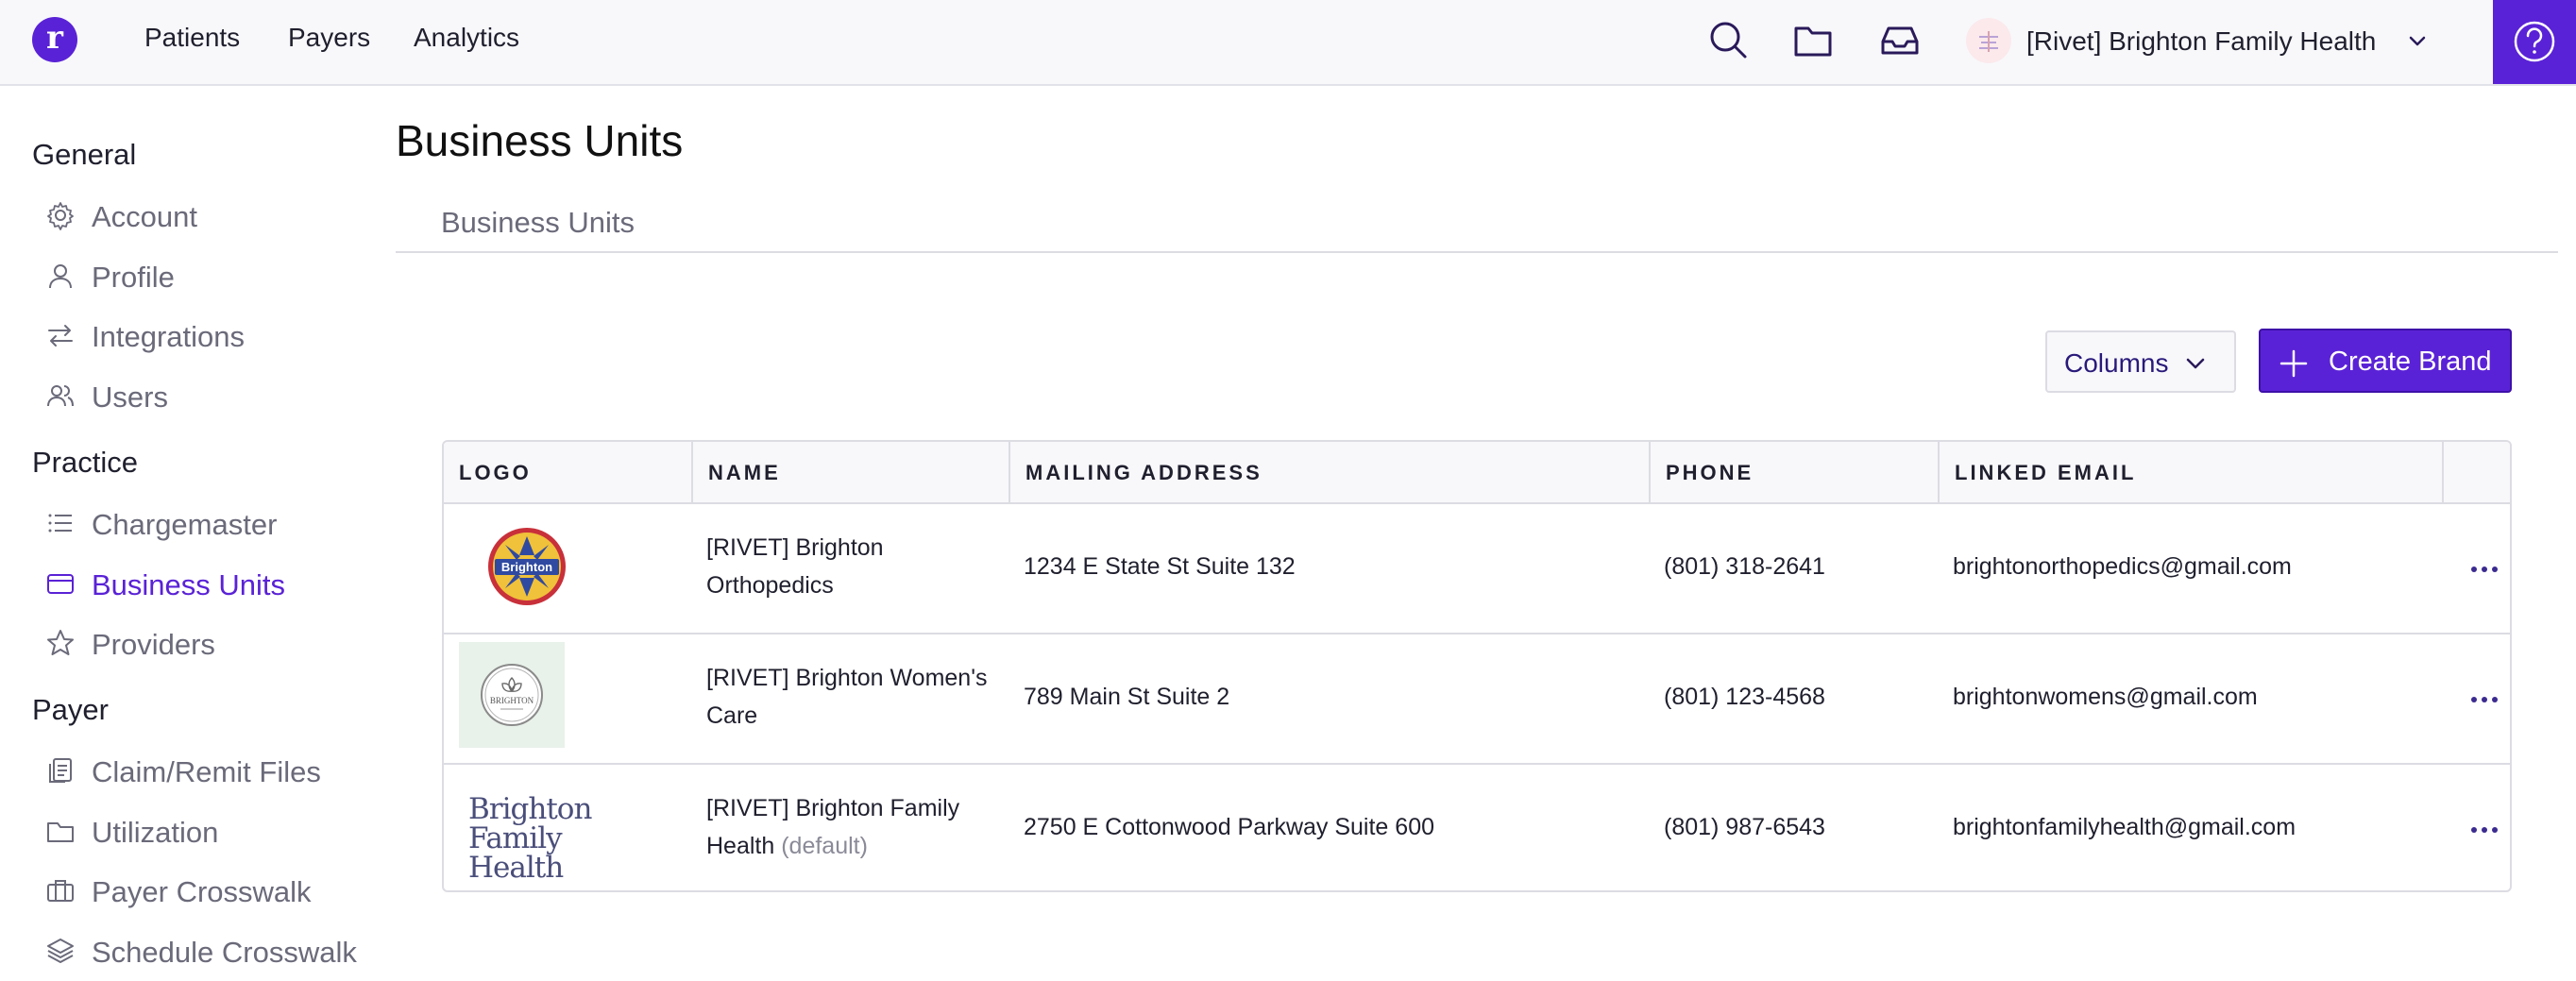 This screenshot has width=2576, height=981. Describe the element at coordinates (847, 678) in the screenshot. I see `name-line1: [RIVET] Brighton Women's` at that location.